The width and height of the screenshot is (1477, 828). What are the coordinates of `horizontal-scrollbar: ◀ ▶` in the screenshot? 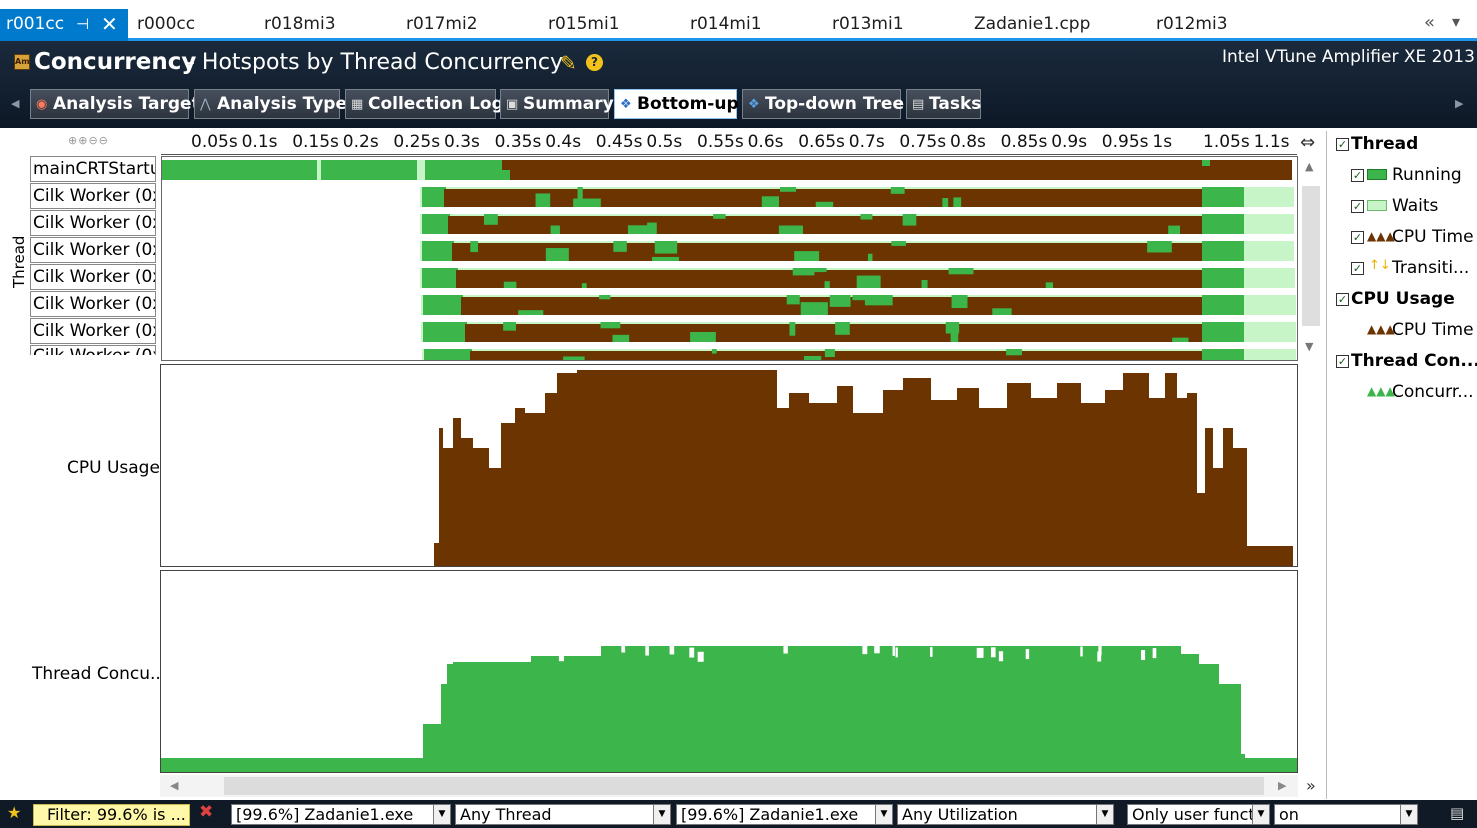 It's located at (729, 786).